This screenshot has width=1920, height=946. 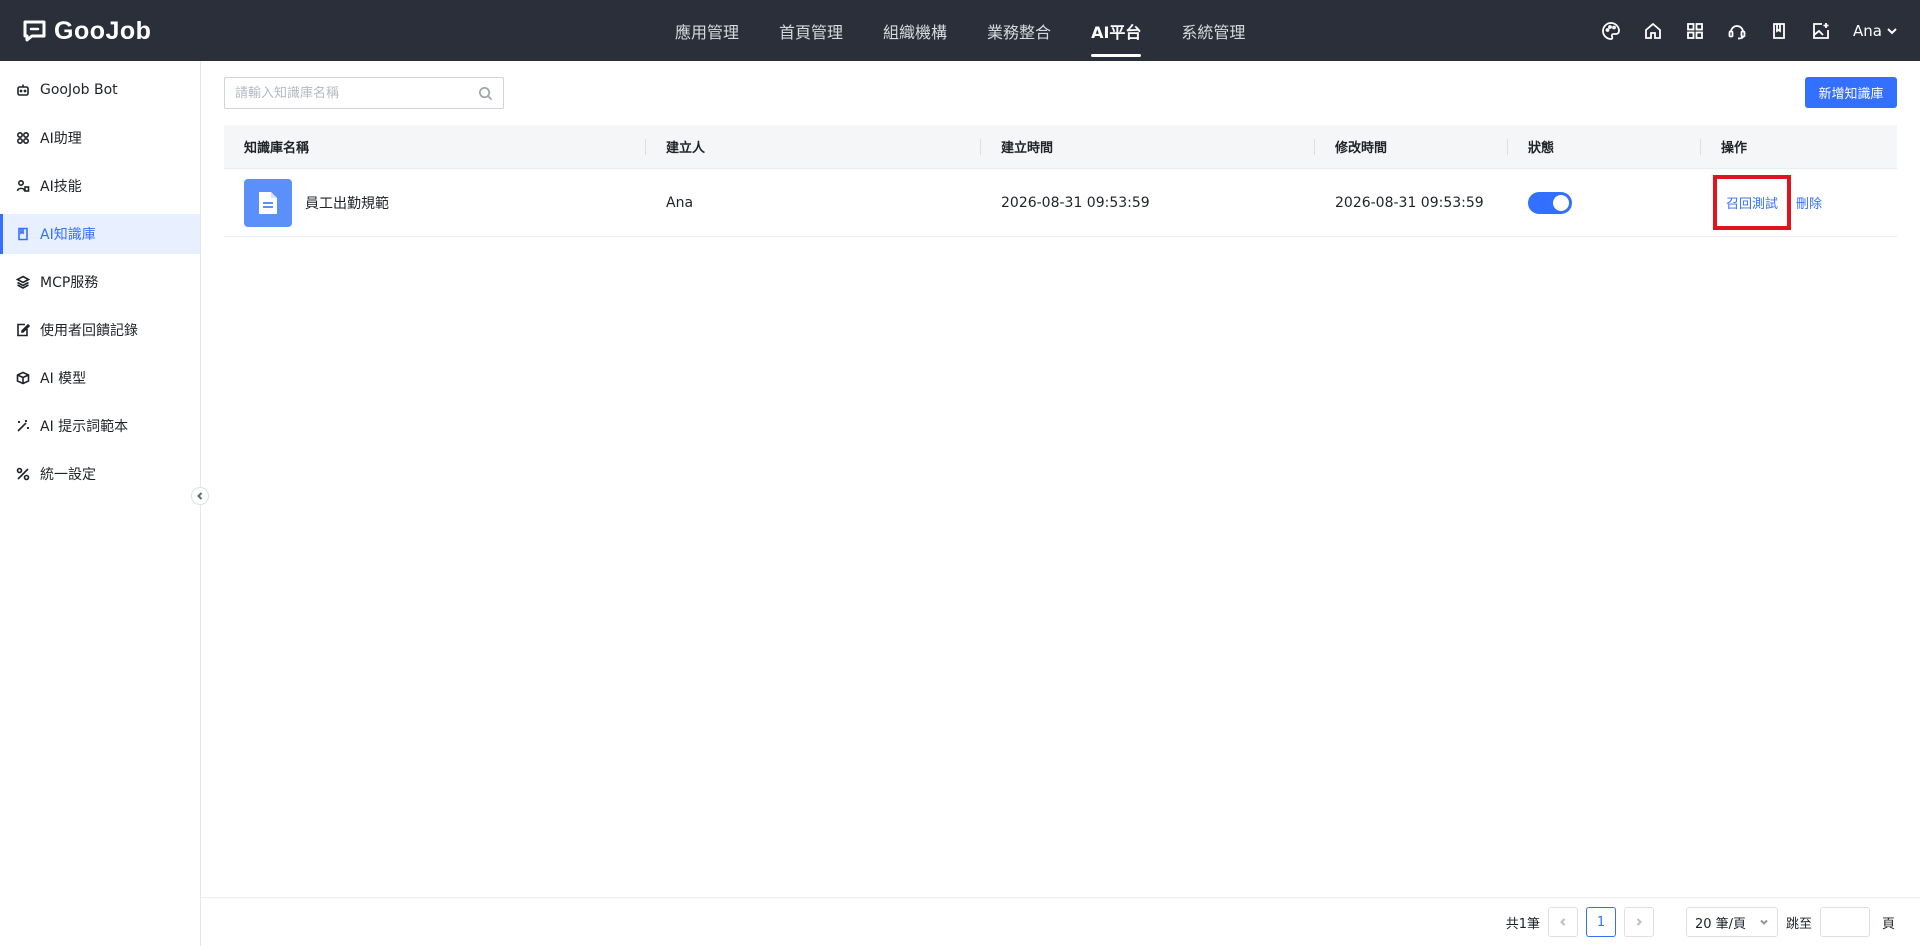 I want to click on search-input, so click(x=356, y=93).